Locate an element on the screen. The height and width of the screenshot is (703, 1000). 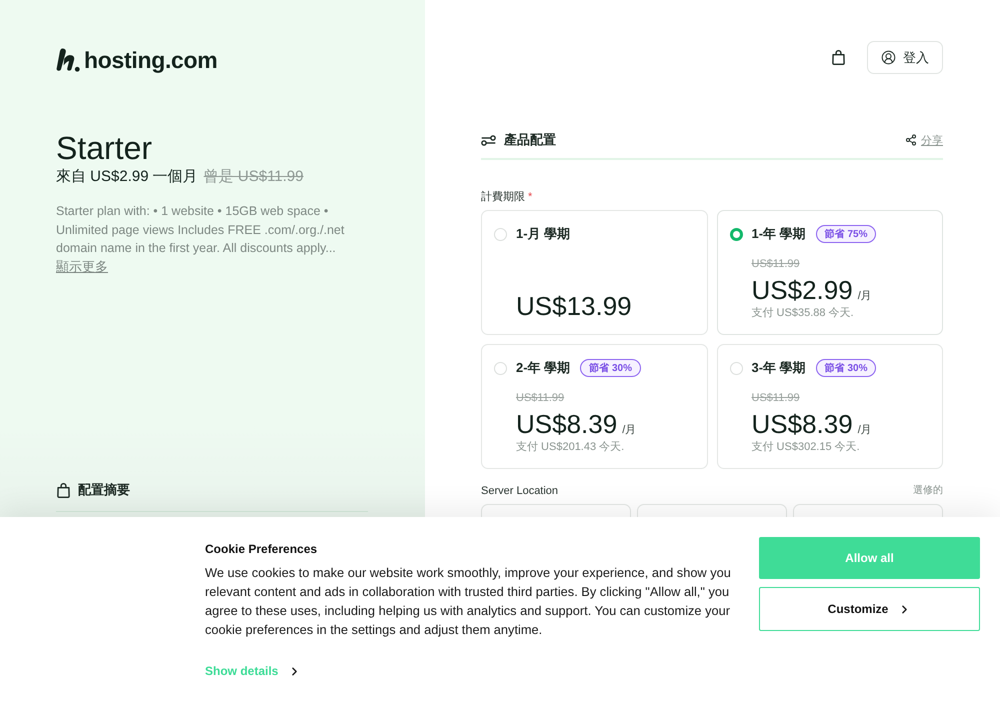
option-price: US$13.99 is located at coordinates (574, 306).